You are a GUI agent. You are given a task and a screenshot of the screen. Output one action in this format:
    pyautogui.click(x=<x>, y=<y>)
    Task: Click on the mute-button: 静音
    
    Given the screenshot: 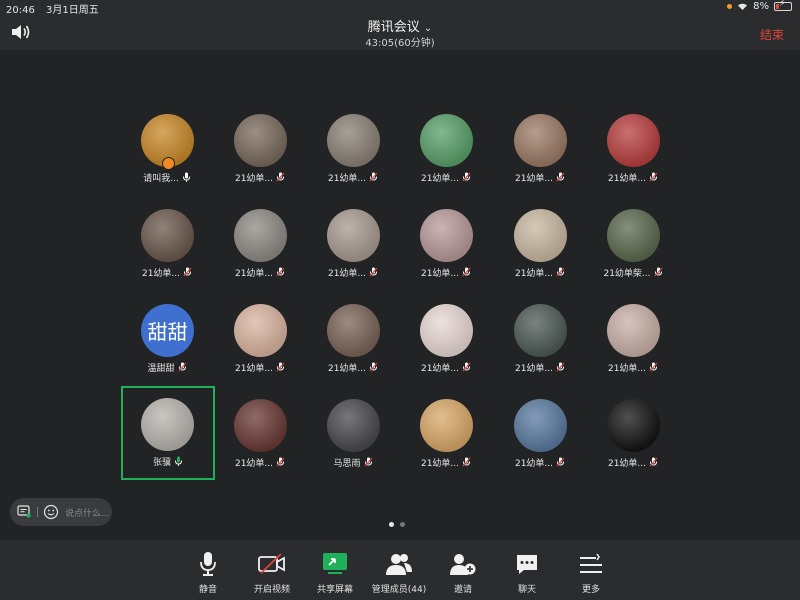 What is the action you would take?
    pyautogui.click(x=208, y=572)
    